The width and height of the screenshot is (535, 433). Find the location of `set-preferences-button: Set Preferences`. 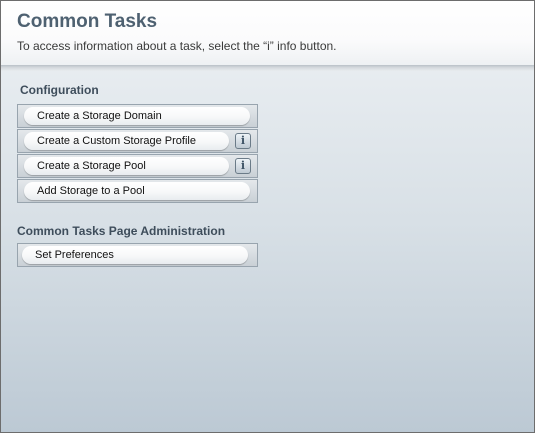

set-preferences-button: Set Preferences is located at coordinates (135, 255).